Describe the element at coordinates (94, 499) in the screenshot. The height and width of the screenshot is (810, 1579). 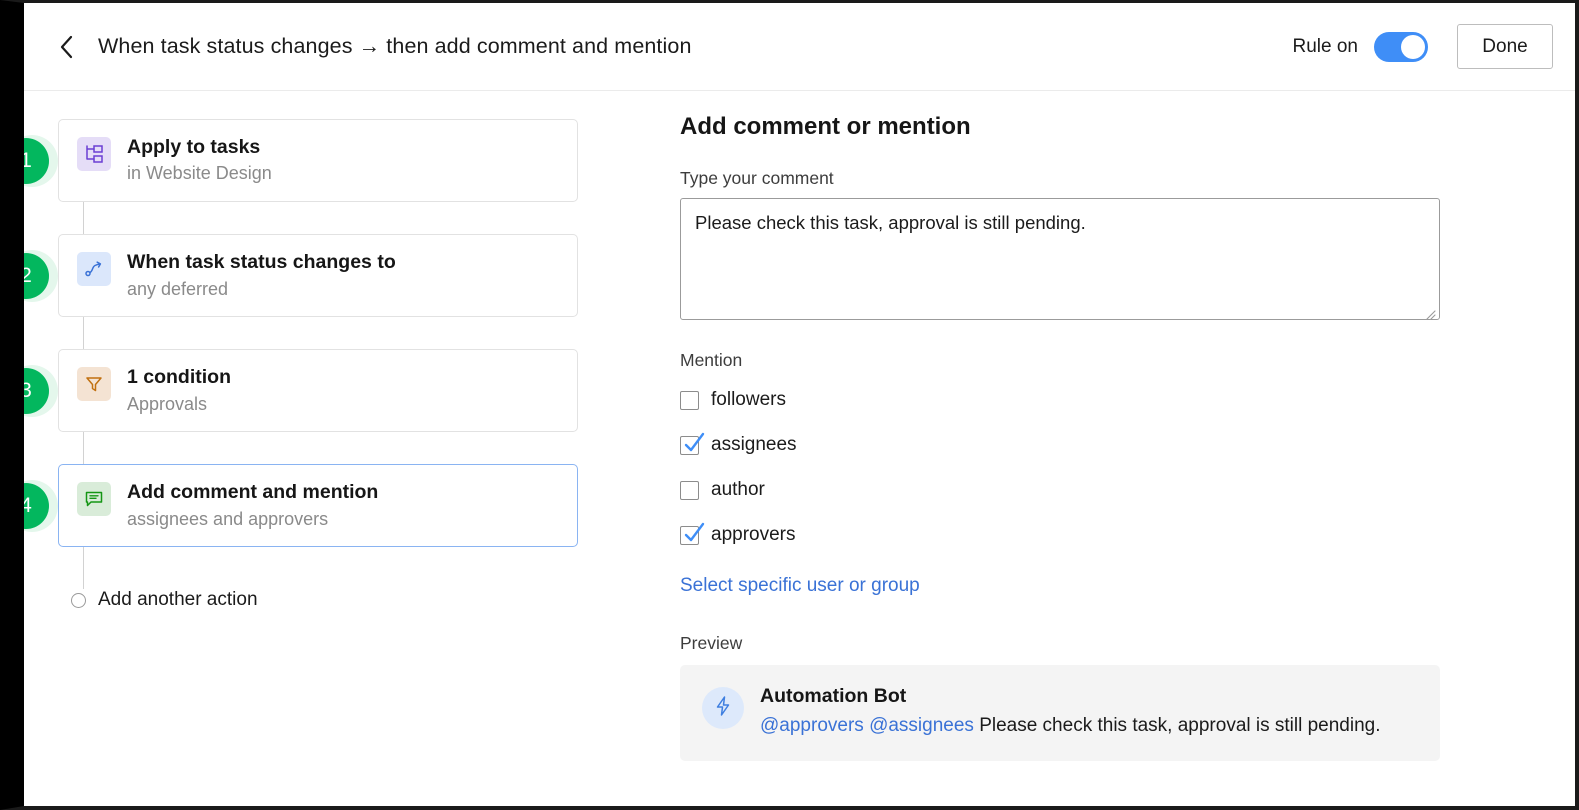
I see `comment-icon` at that location.